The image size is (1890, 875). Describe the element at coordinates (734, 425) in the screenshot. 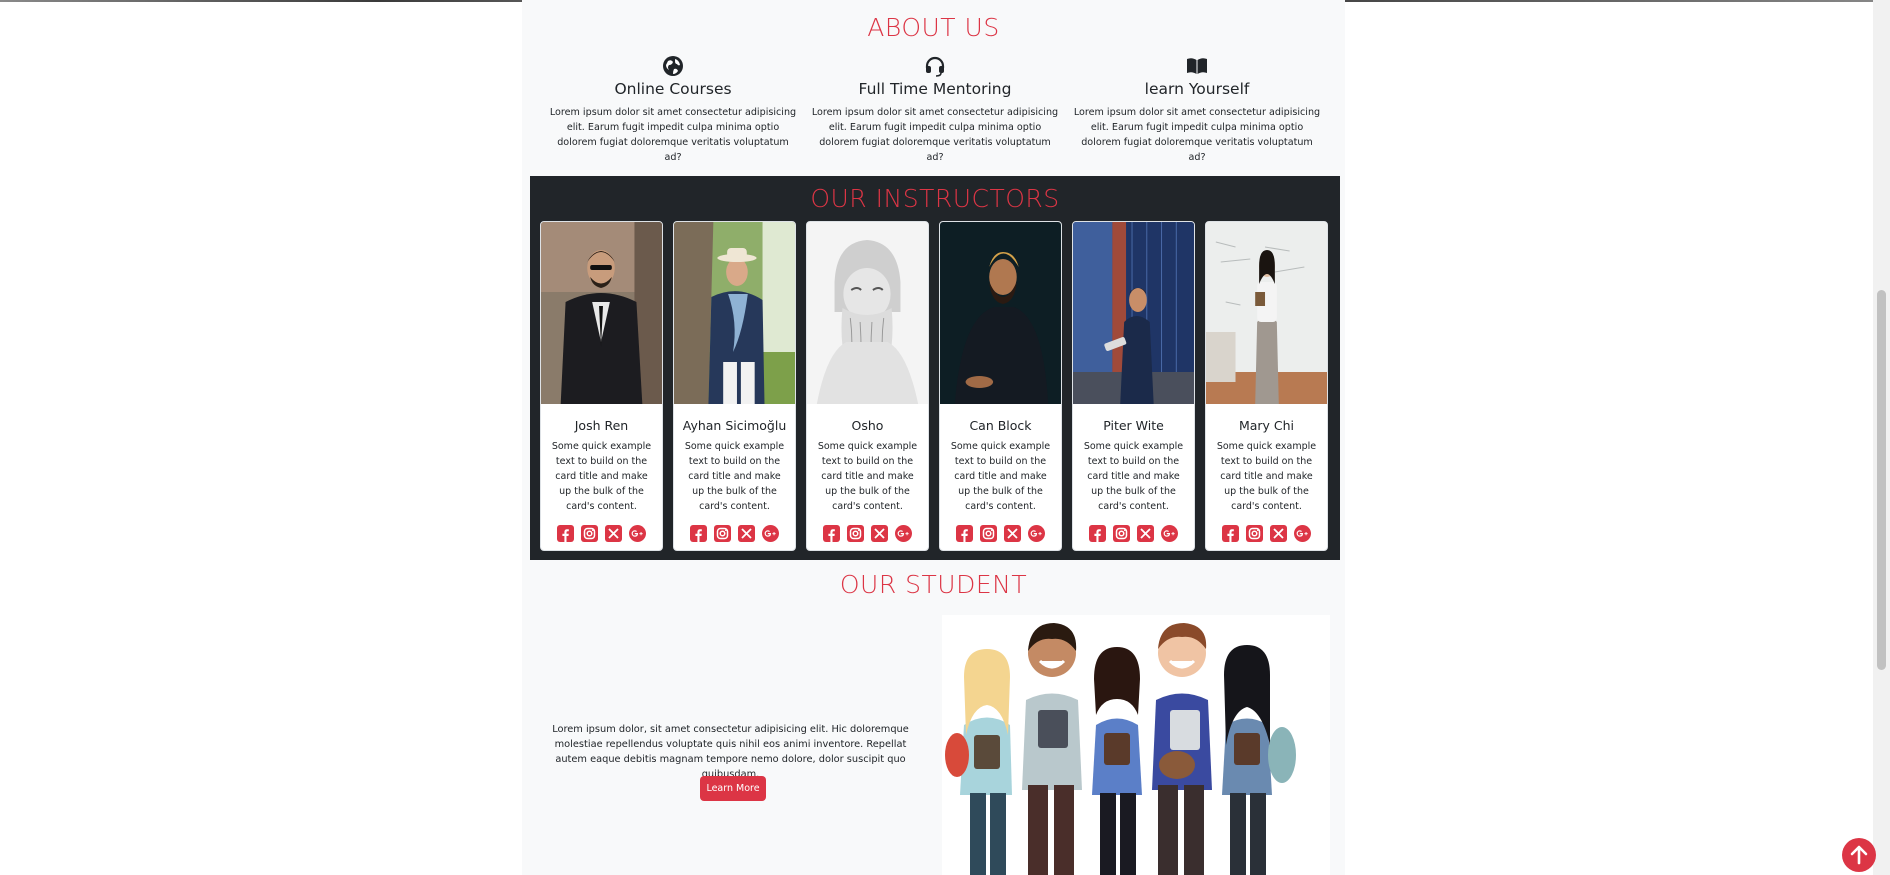

I see `instructor-name: Ayhan Sicimoğlu` at that location.